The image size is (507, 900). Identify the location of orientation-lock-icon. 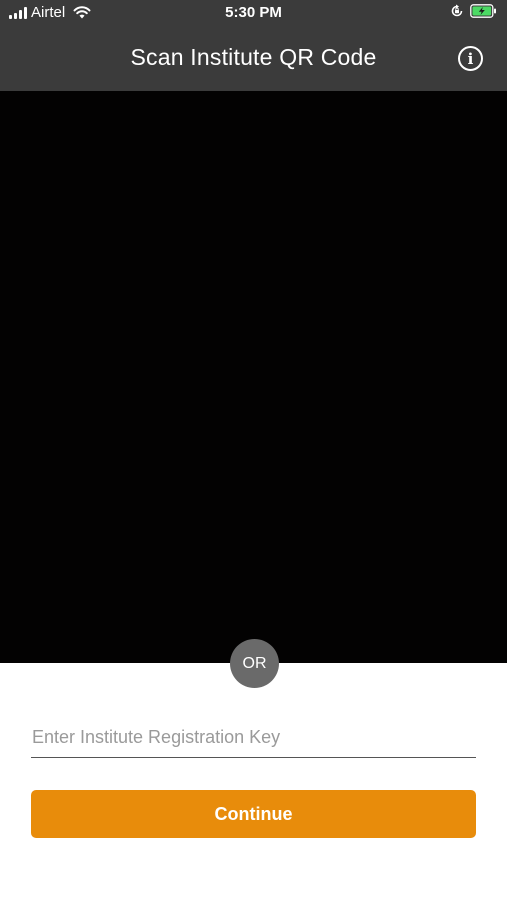
(457, 10).